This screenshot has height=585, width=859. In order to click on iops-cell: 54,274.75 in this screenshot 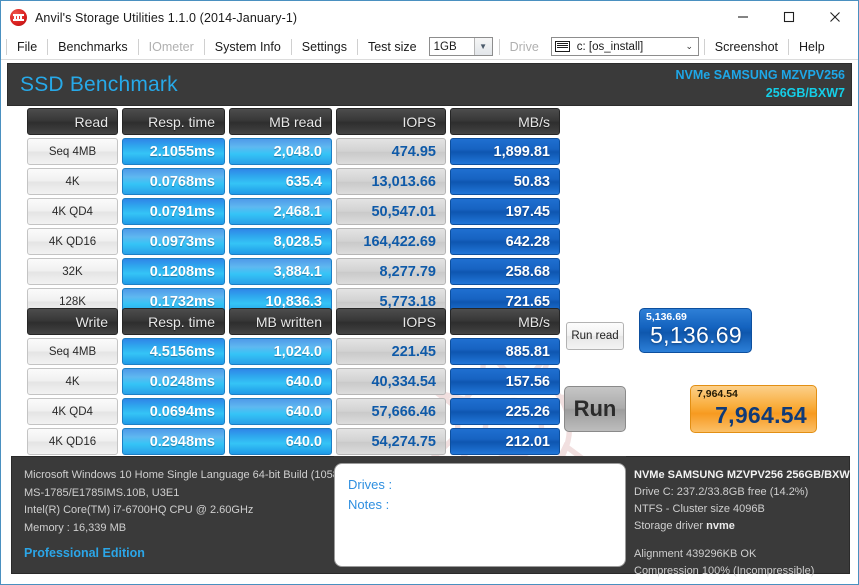, I will do `click(391, 441)`.